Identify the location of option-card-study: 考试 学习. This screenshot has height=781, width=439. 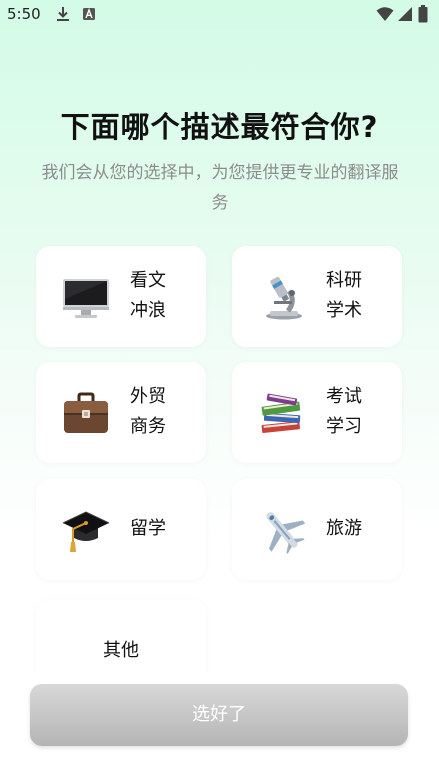
(317, 412).